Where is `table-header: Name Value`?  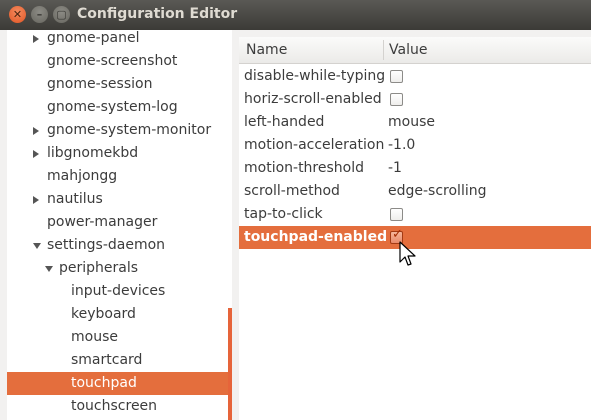 table-header: Name Value is located at coordinates (415, 50).